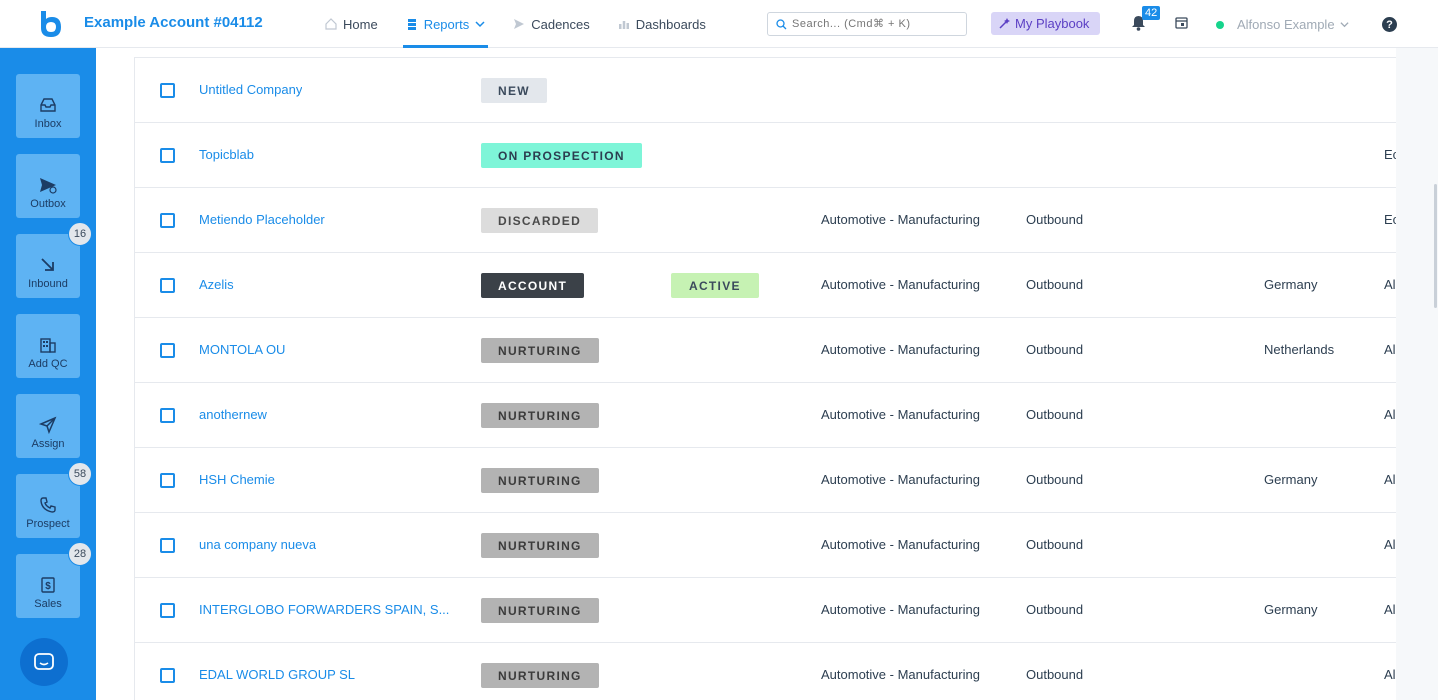 The width and height of the screenshot is (1438, 700). Describe the element at coordinates (48, 364) in the screenshot. I see `sidebar-item-label: Add QC` at that location.